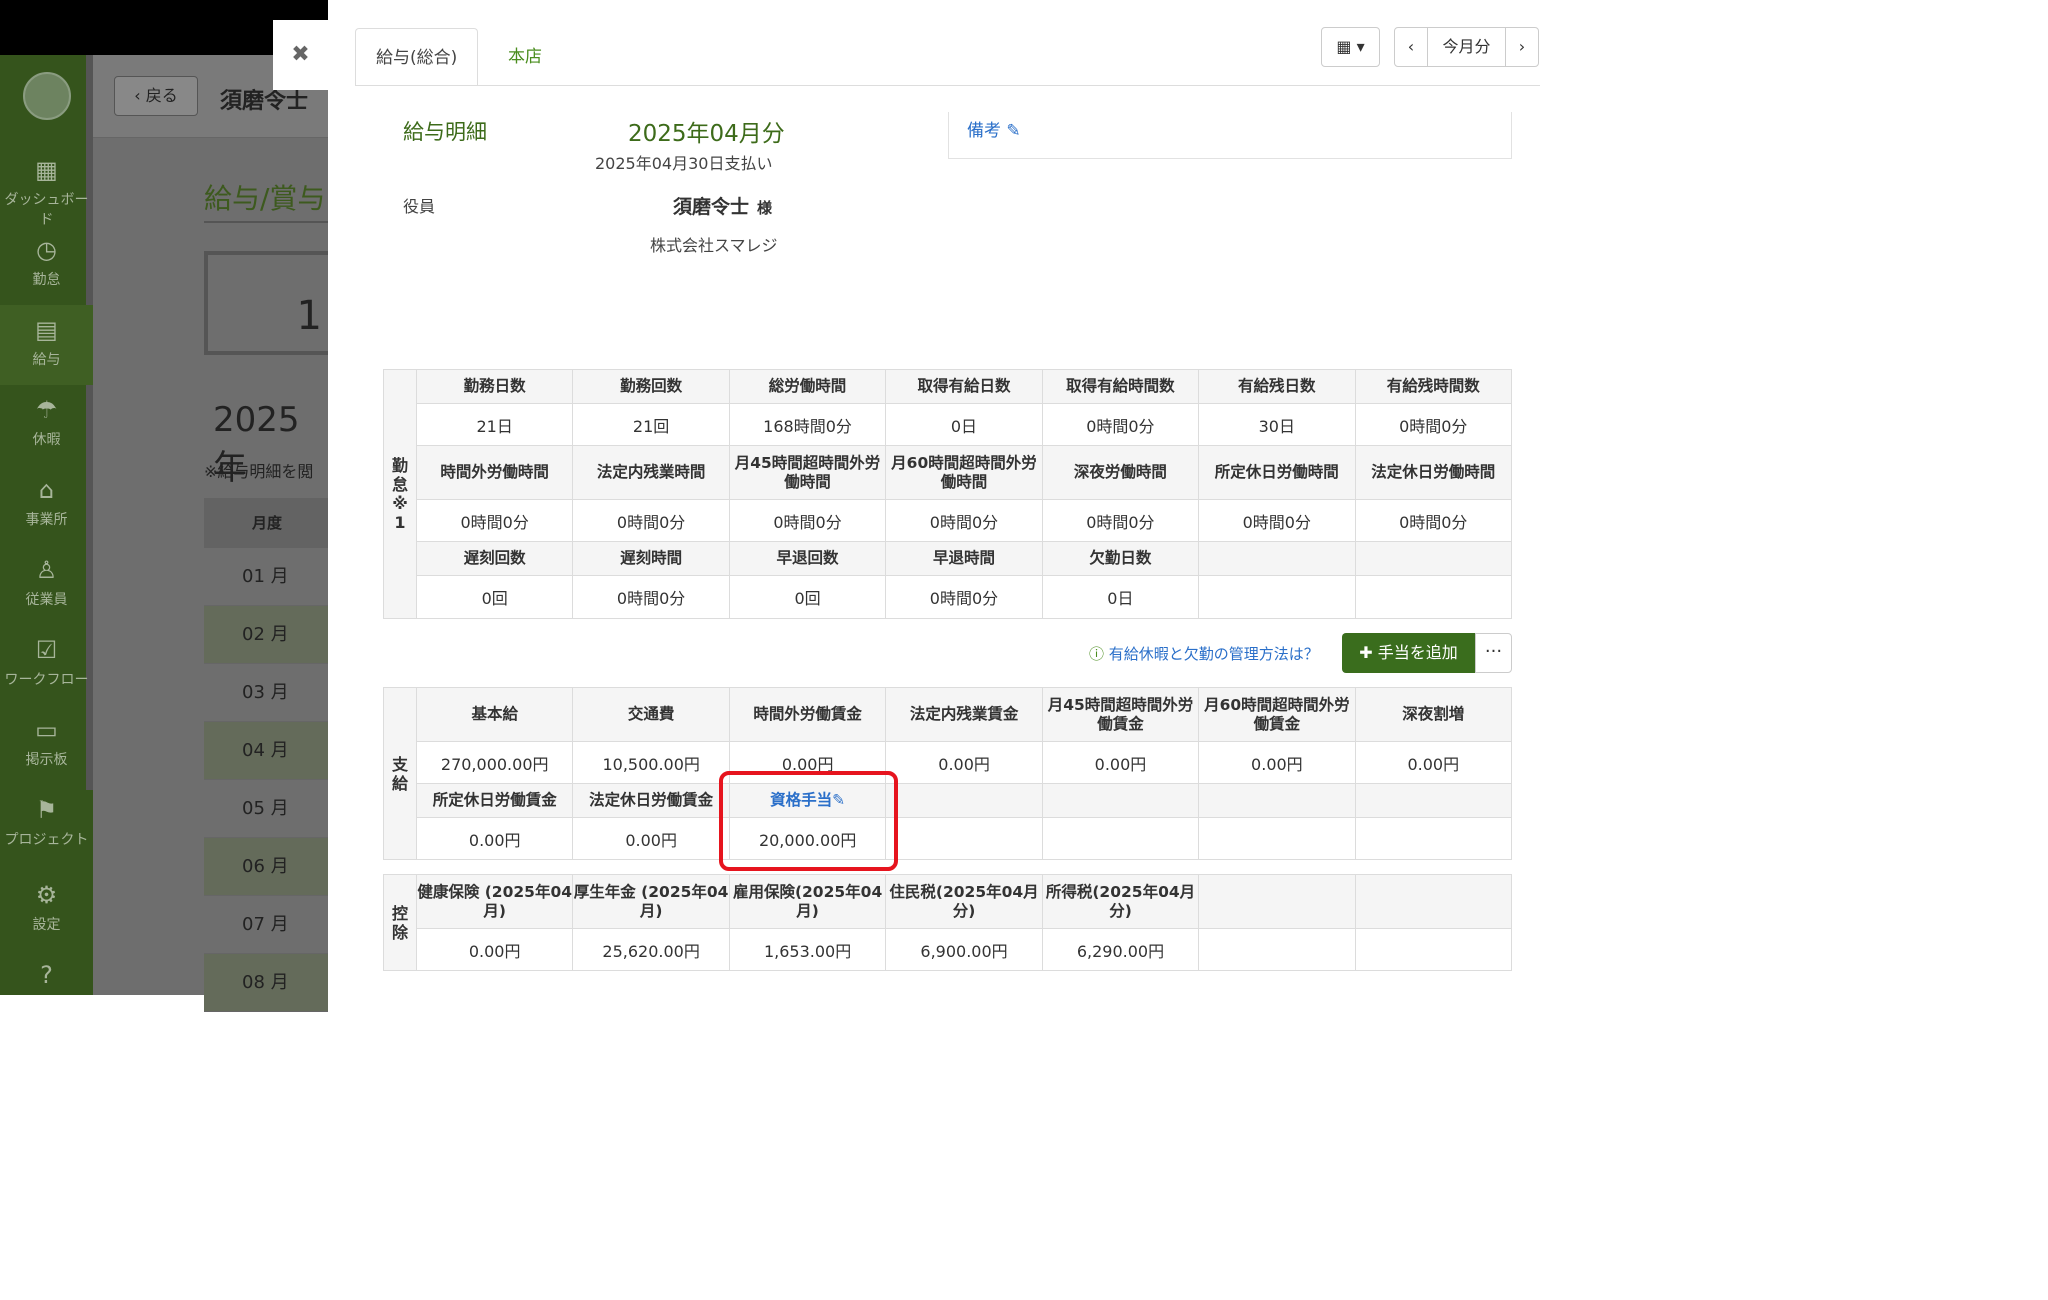  What do you see at coordinates (1277, 386) in the screenshot?
I see `table-header: 有給残日数` at bounding box center [1277, 386].